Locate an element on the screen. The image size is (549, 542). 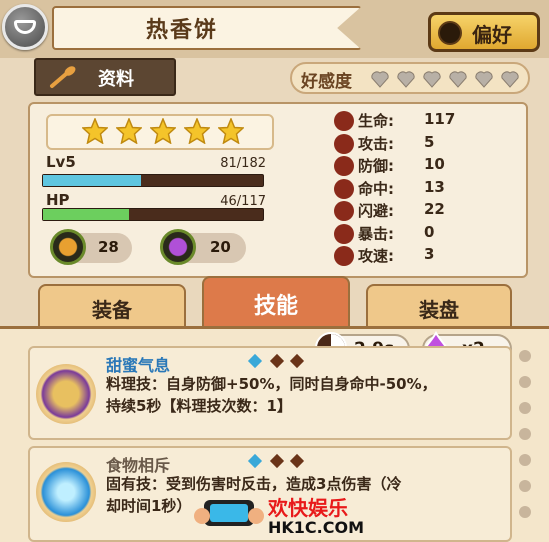
attribute-label: 攻击: is located at coordinates (376, 143).